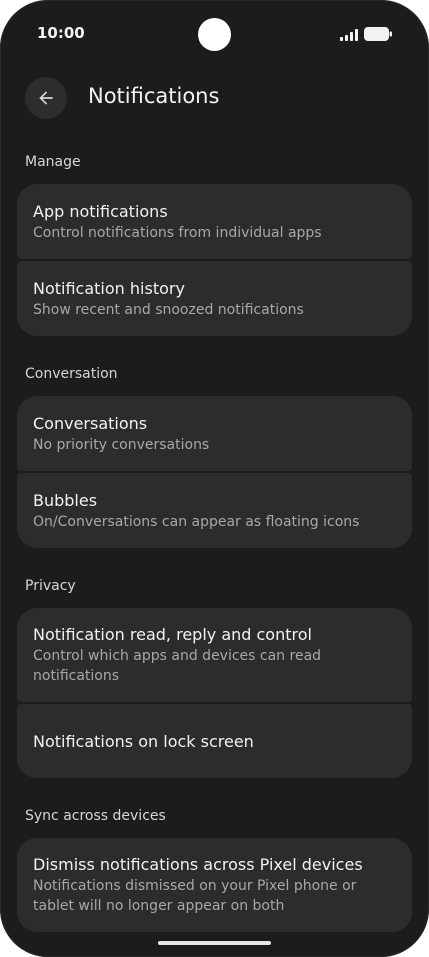  What do you see at coordinates (214, 943) in the screenshot?
I see `home-indicator` at bounding box center [214, 943].